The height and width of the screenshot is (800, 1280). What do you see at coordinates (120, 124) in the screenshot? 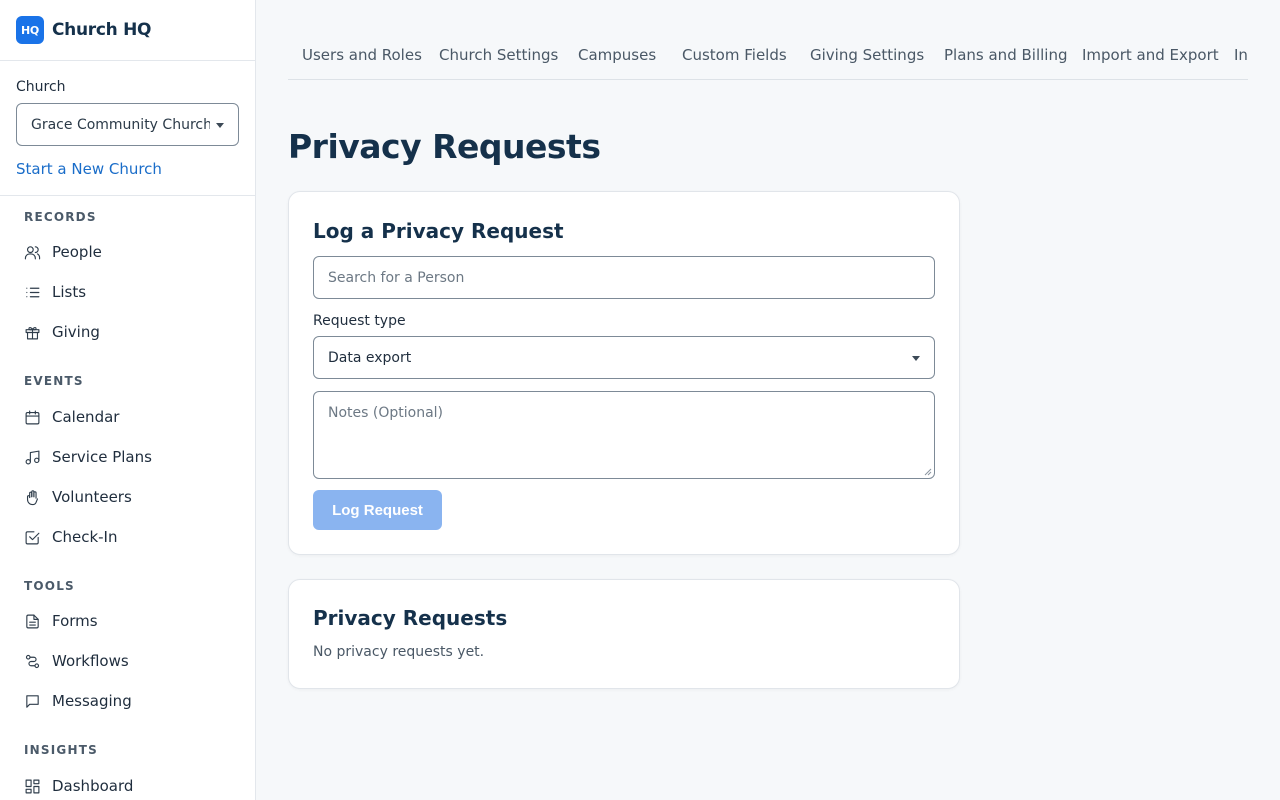
I see `church-select-value: Grace Community Church` at bounding box center [120, 124].